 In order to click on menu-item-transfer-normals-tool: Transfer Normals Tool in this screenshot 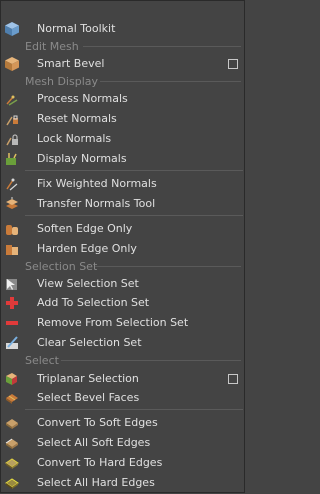, I will do `click(122, 204)`.